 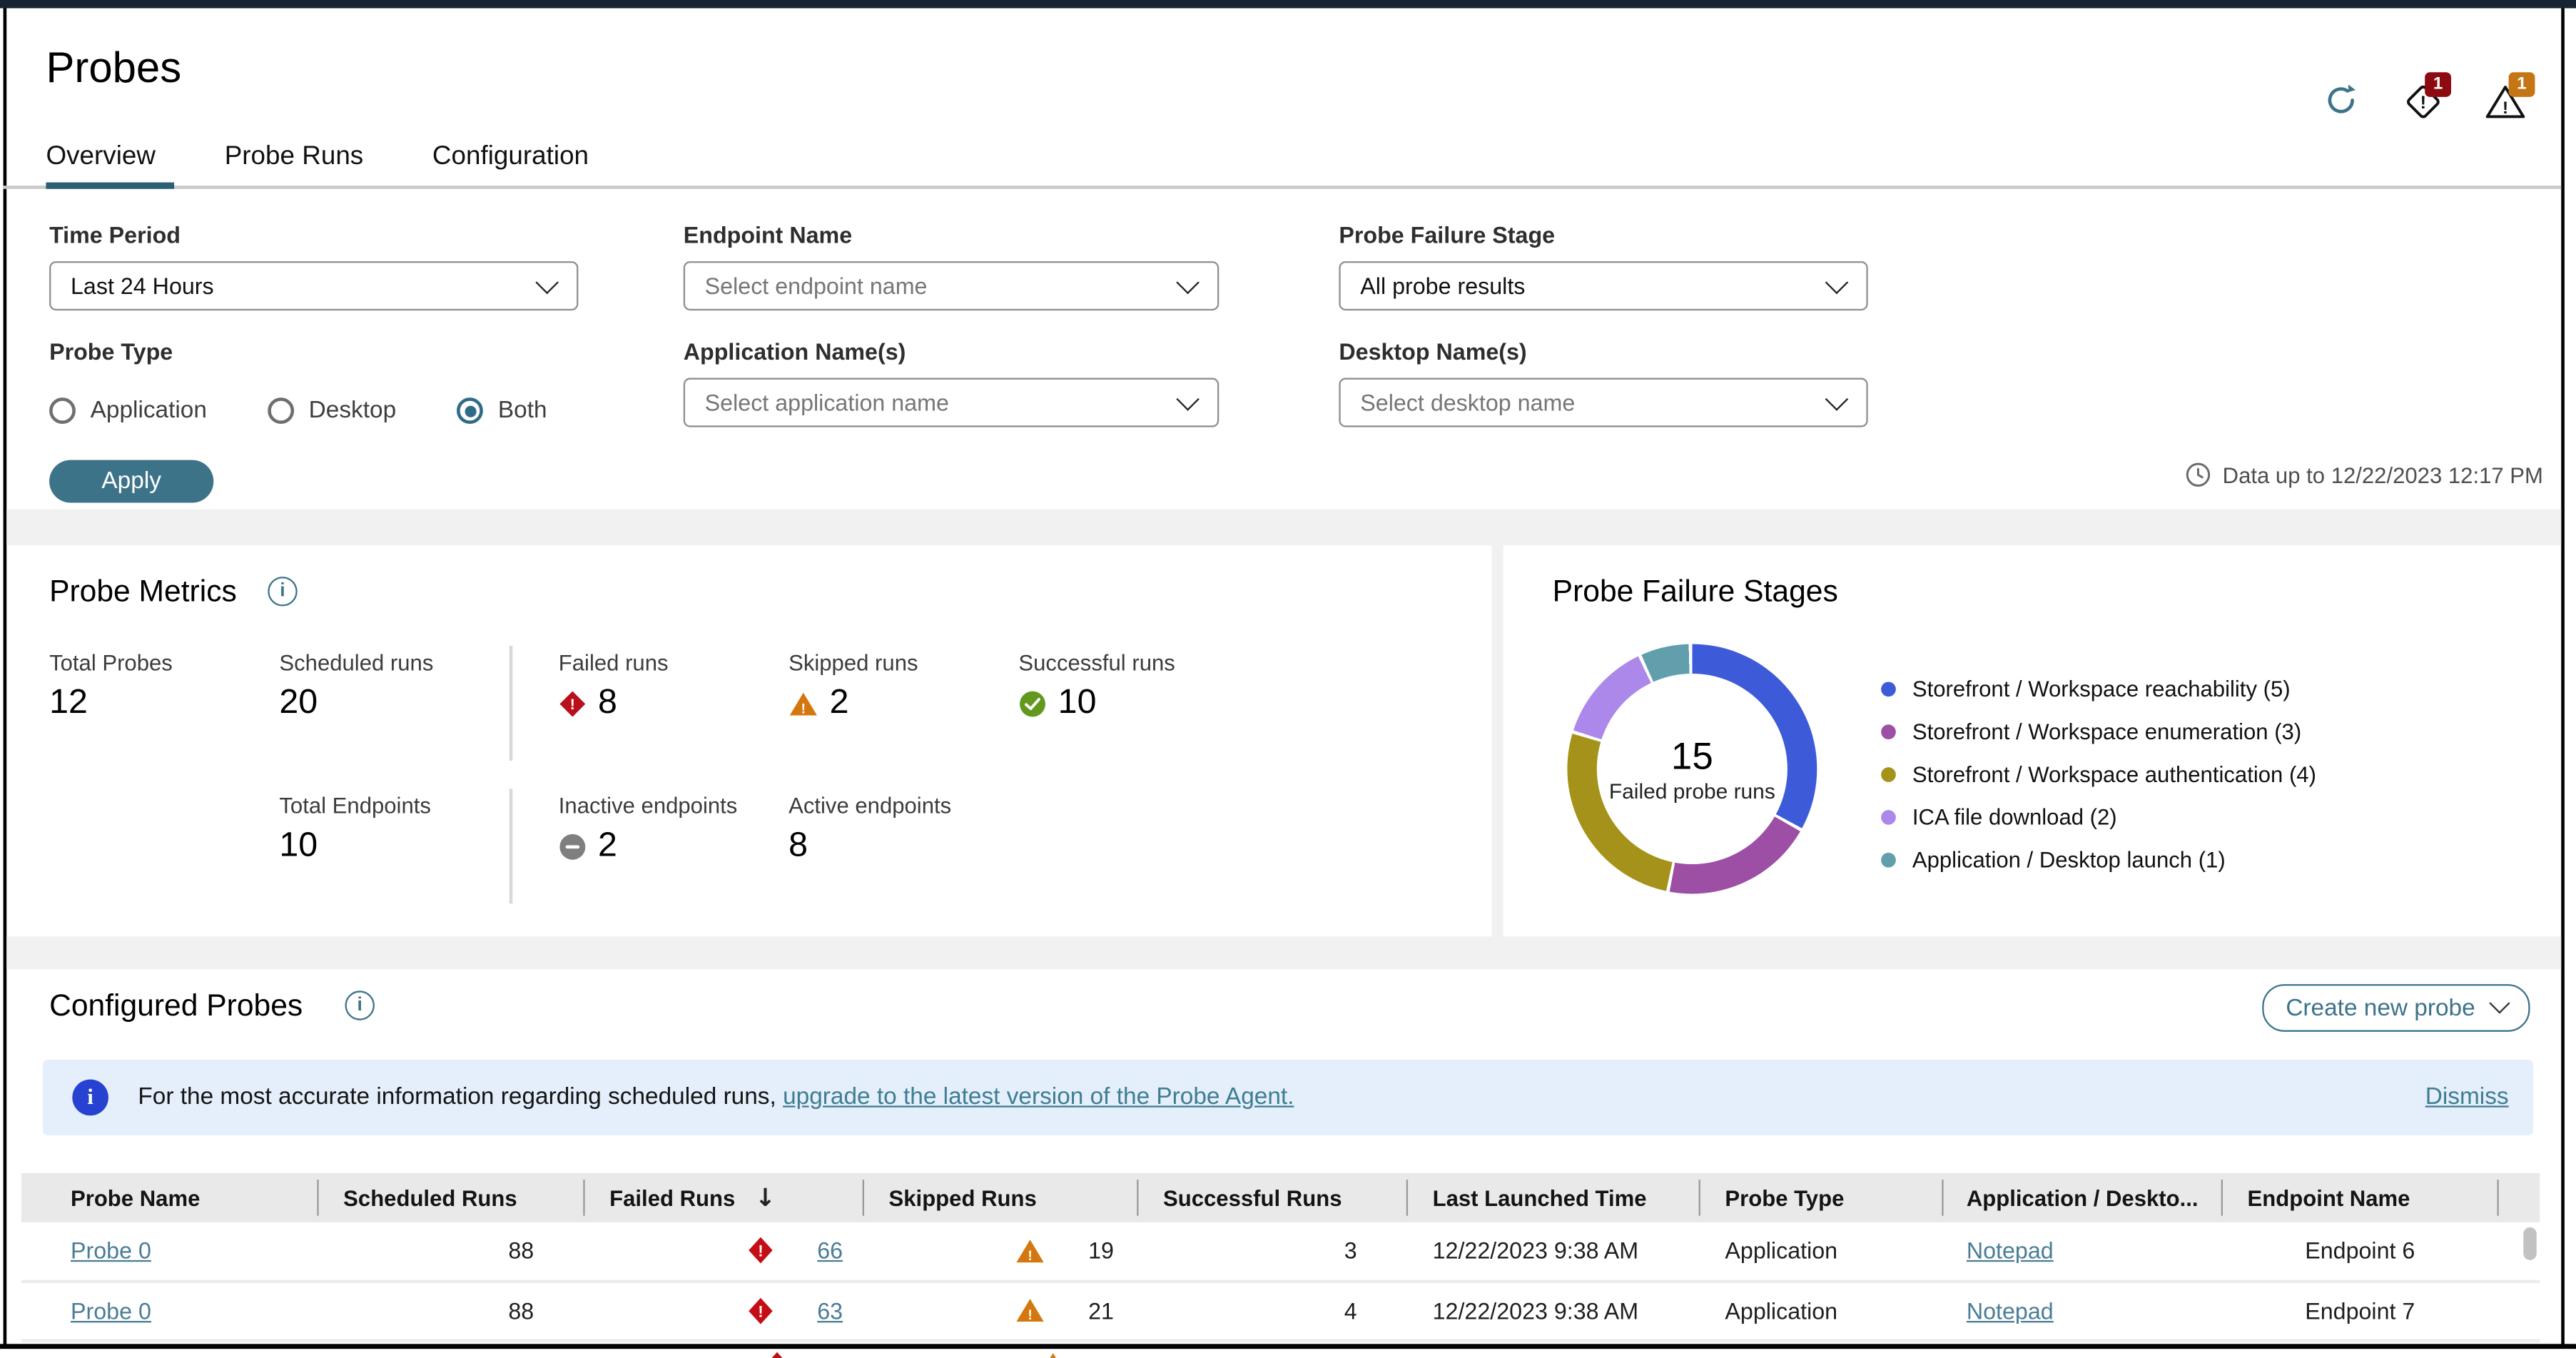 I want to click on probe-failure-stage-label: Probe Failure Stage, so click(x=1447, y=234).